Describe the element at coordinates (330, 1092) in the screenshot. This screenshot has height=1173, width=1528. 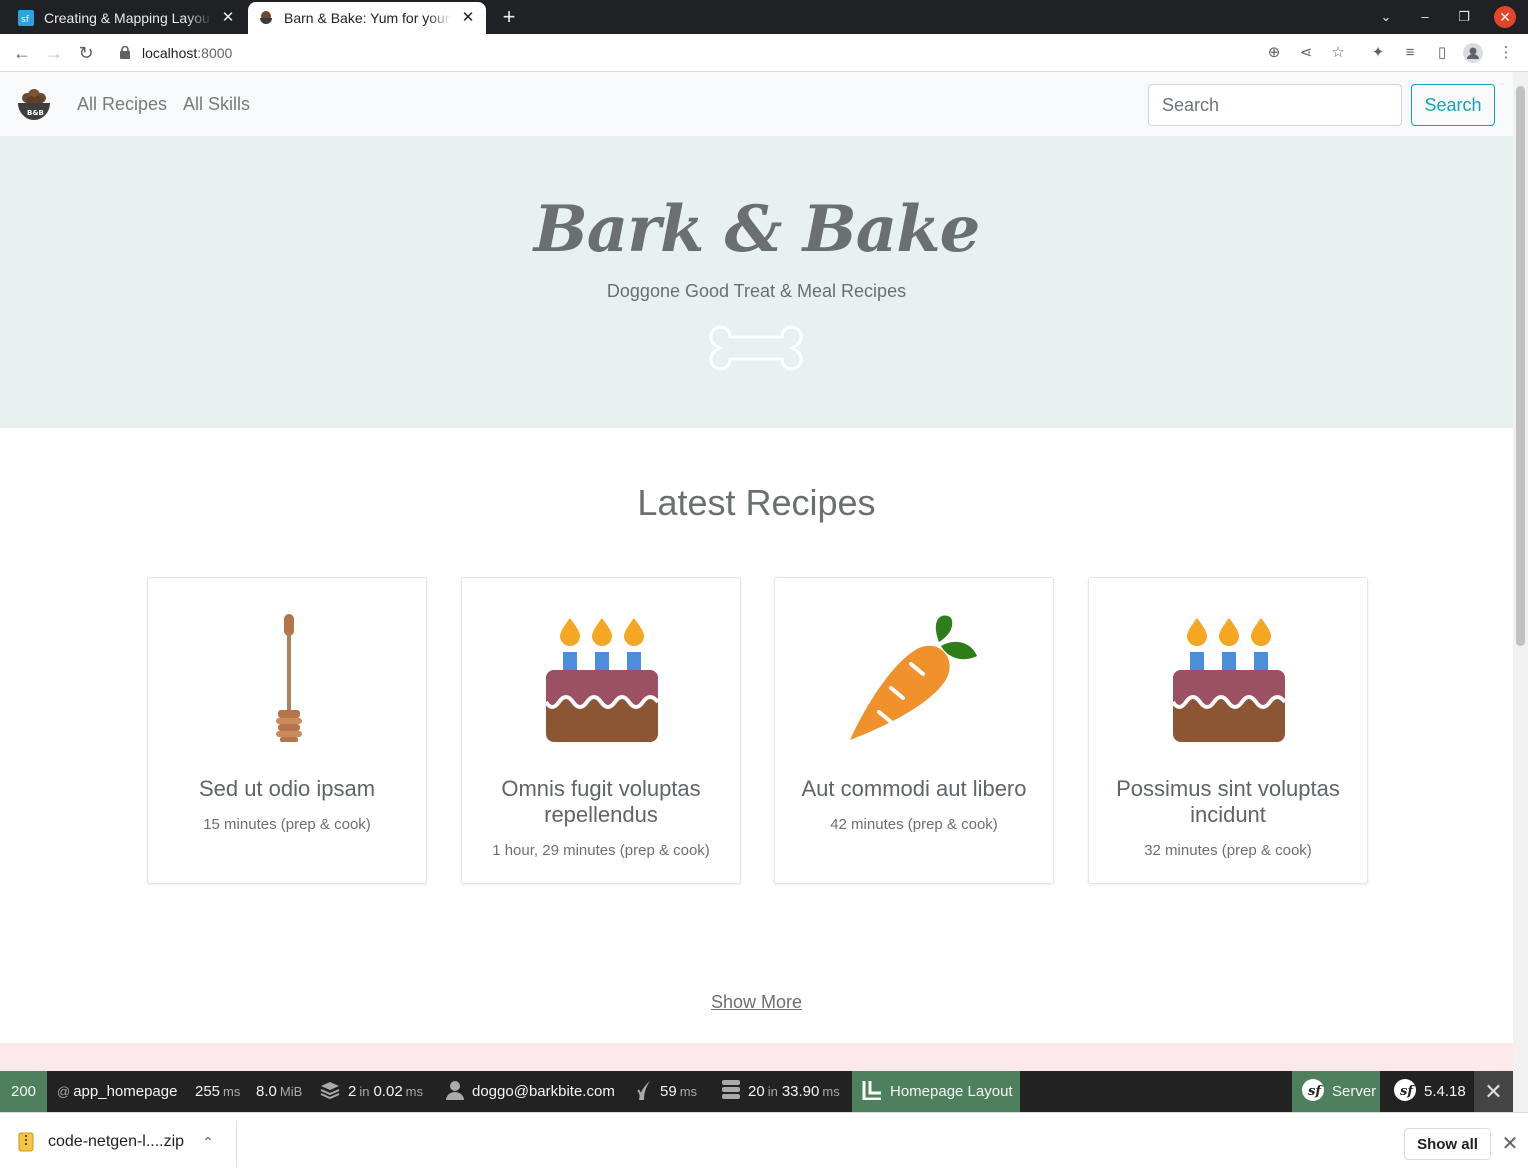
I see `layers-icon` at that location.